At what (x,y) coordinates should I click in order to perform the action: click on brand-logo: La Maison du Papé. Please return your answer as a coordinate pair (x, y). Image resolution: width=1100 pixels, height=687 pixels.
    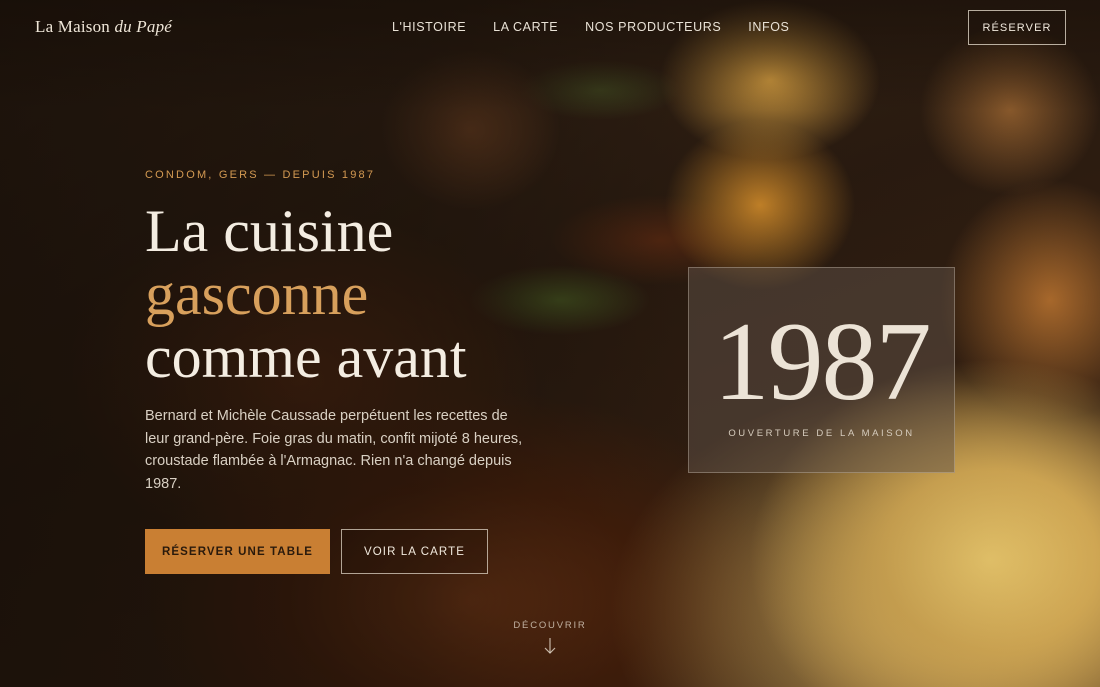
    Looking at the image, I should click on (103, 27).